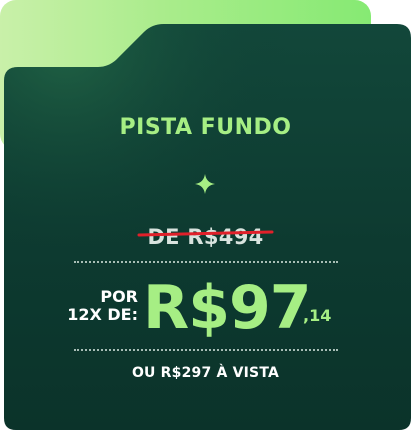 The width and height of the screenshot is (411, 430). Describe the element at coordinates (227, 308) in the screenshot. I see `installment-value: R$97` at that location.